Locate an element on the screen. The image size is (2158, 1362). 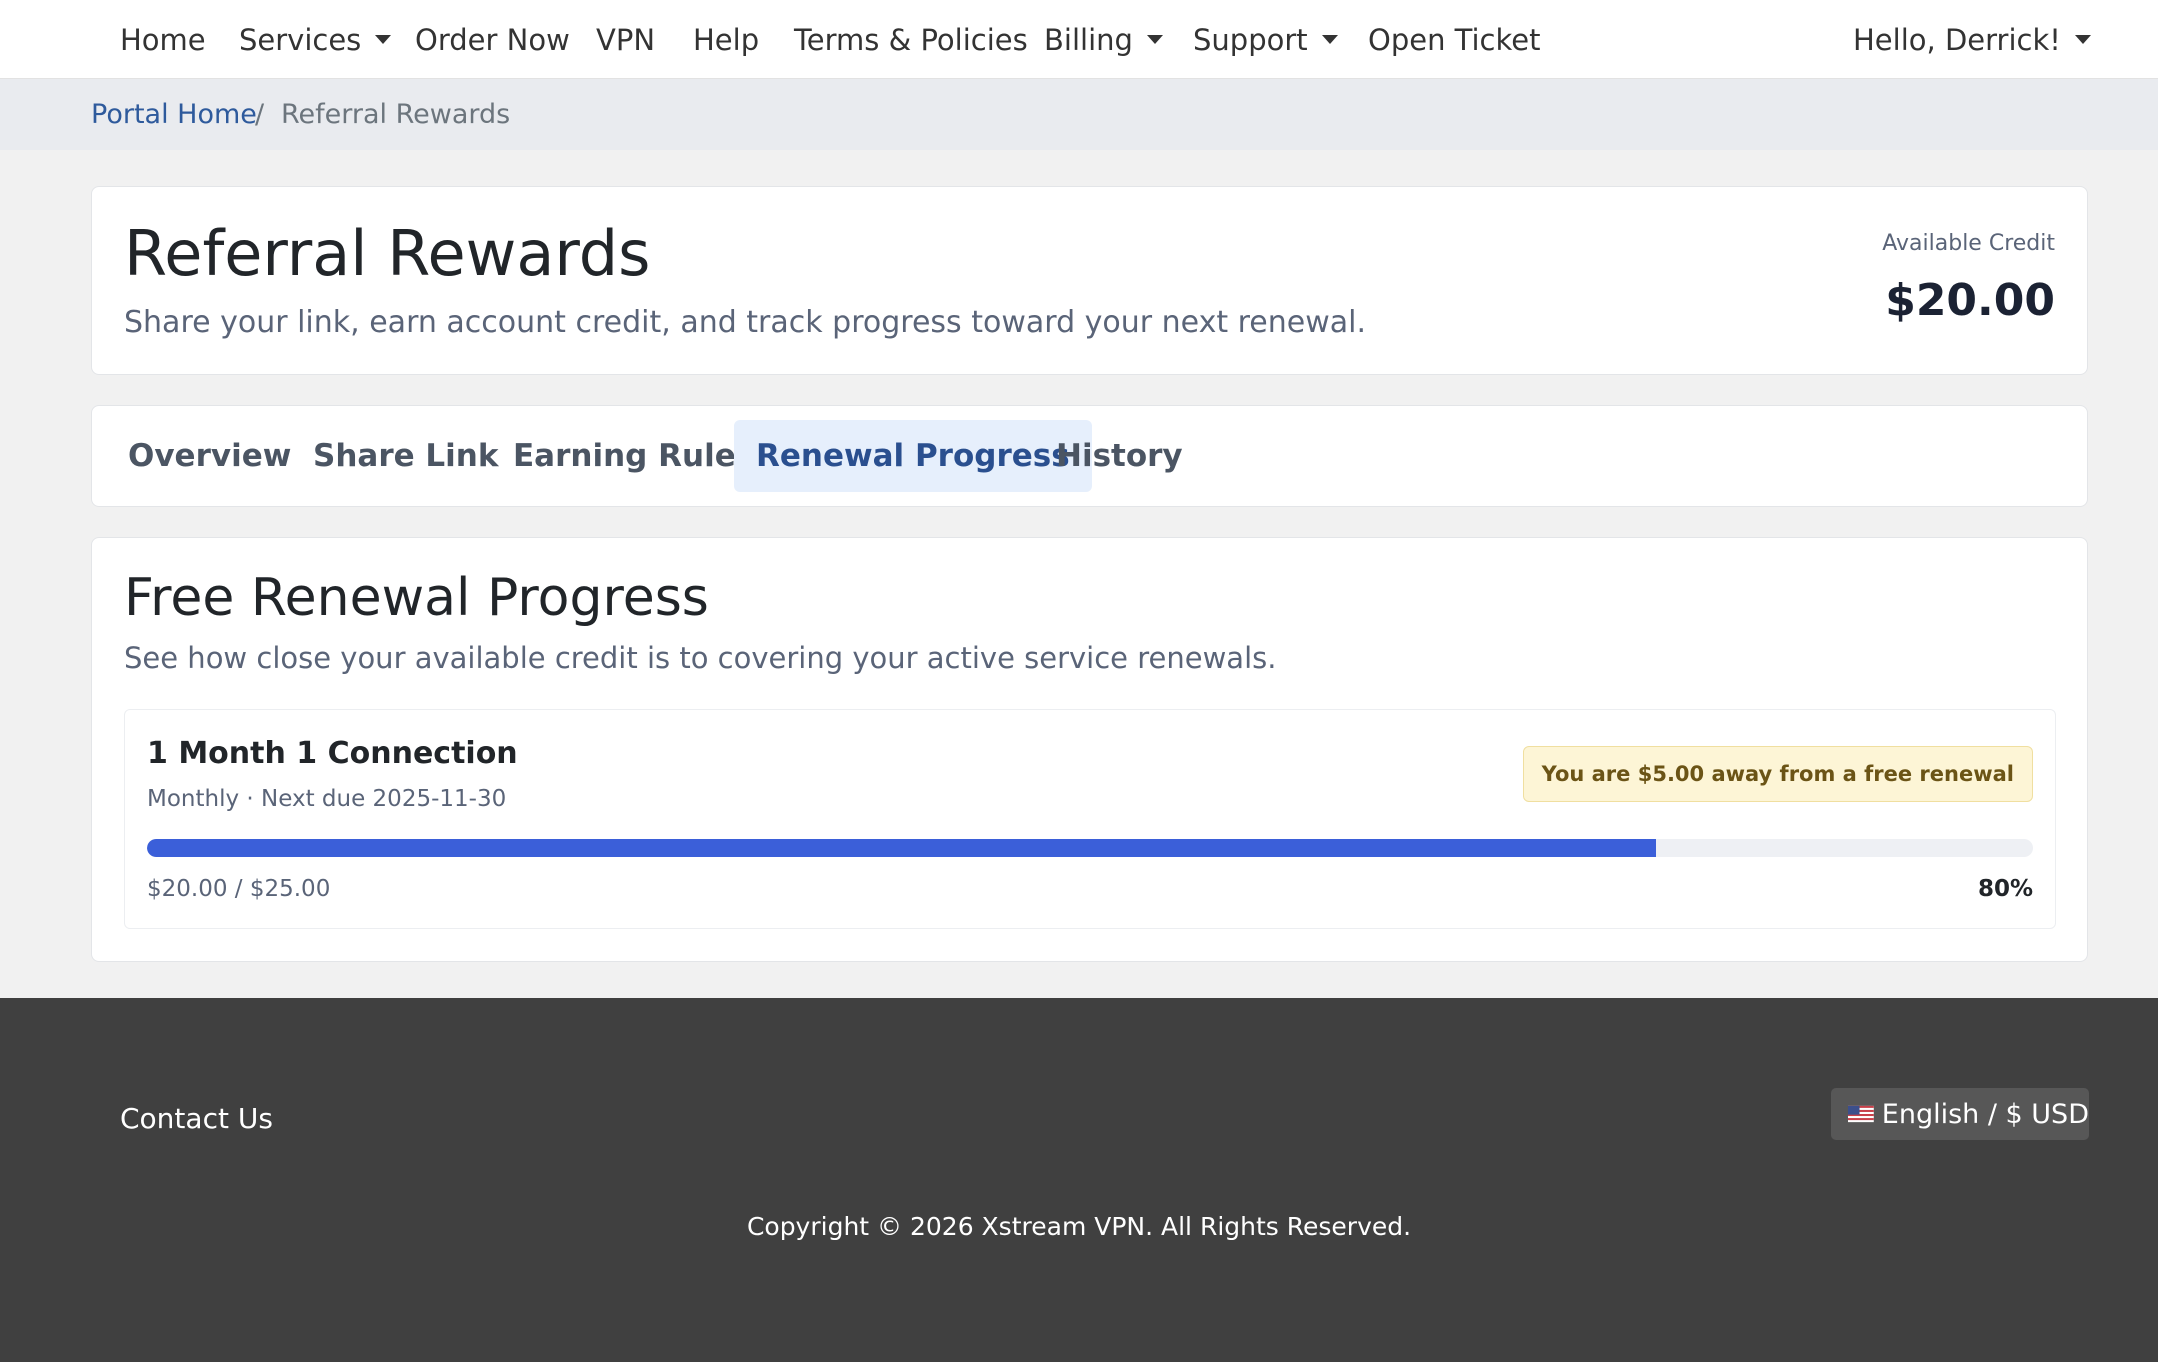
nav-home-label: Home is located at coordinates (163, 39).